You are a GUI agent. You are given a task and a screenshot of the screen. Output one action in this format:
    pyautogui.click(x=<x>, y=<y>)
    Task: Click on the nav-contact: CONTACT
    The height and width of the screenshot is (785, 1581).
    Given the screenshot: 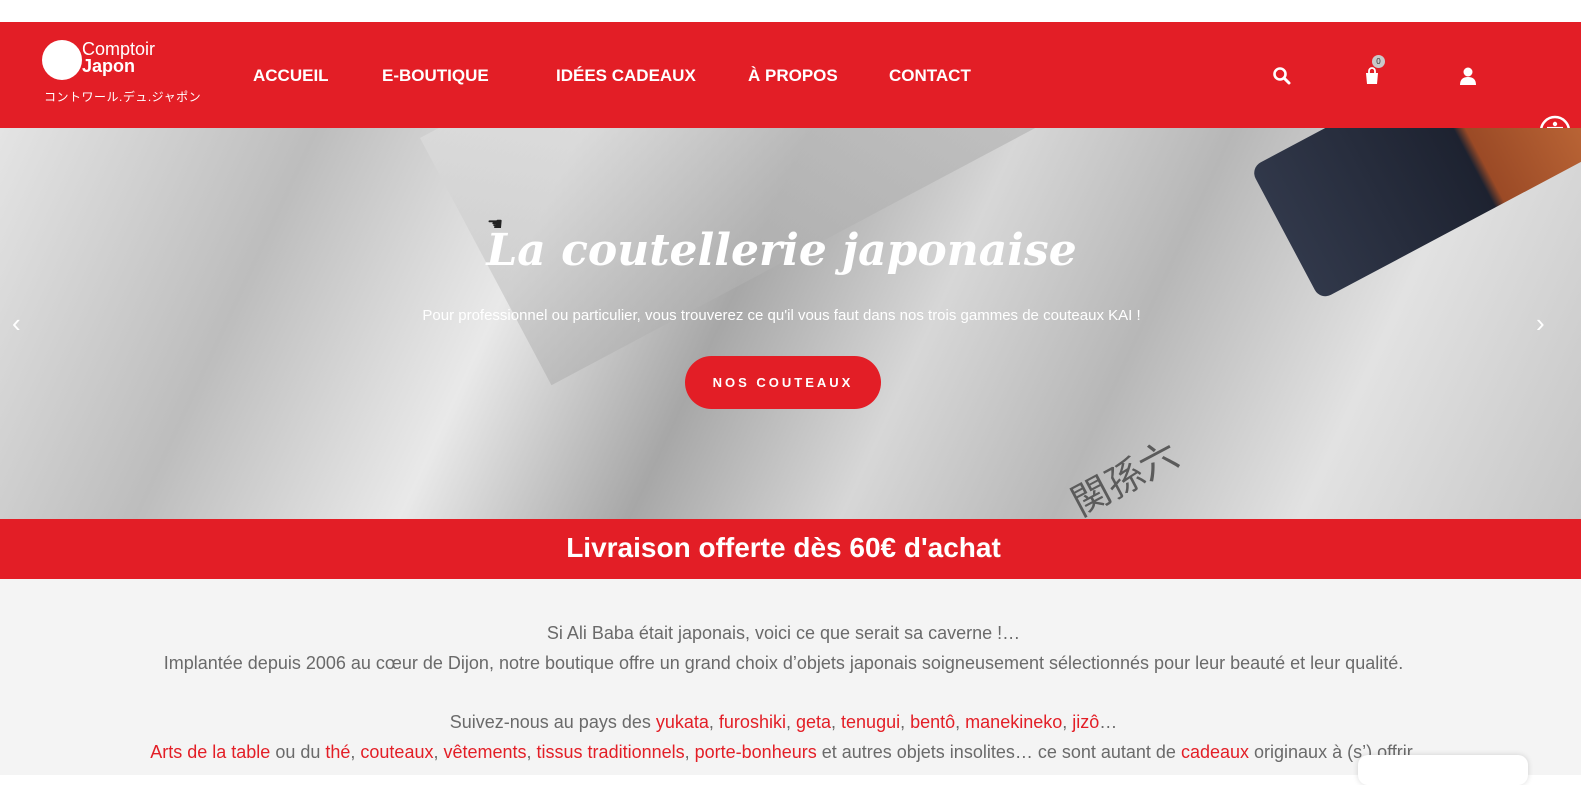 What is the action you would take?
    pyautogui.click(x=930, y=76)
    